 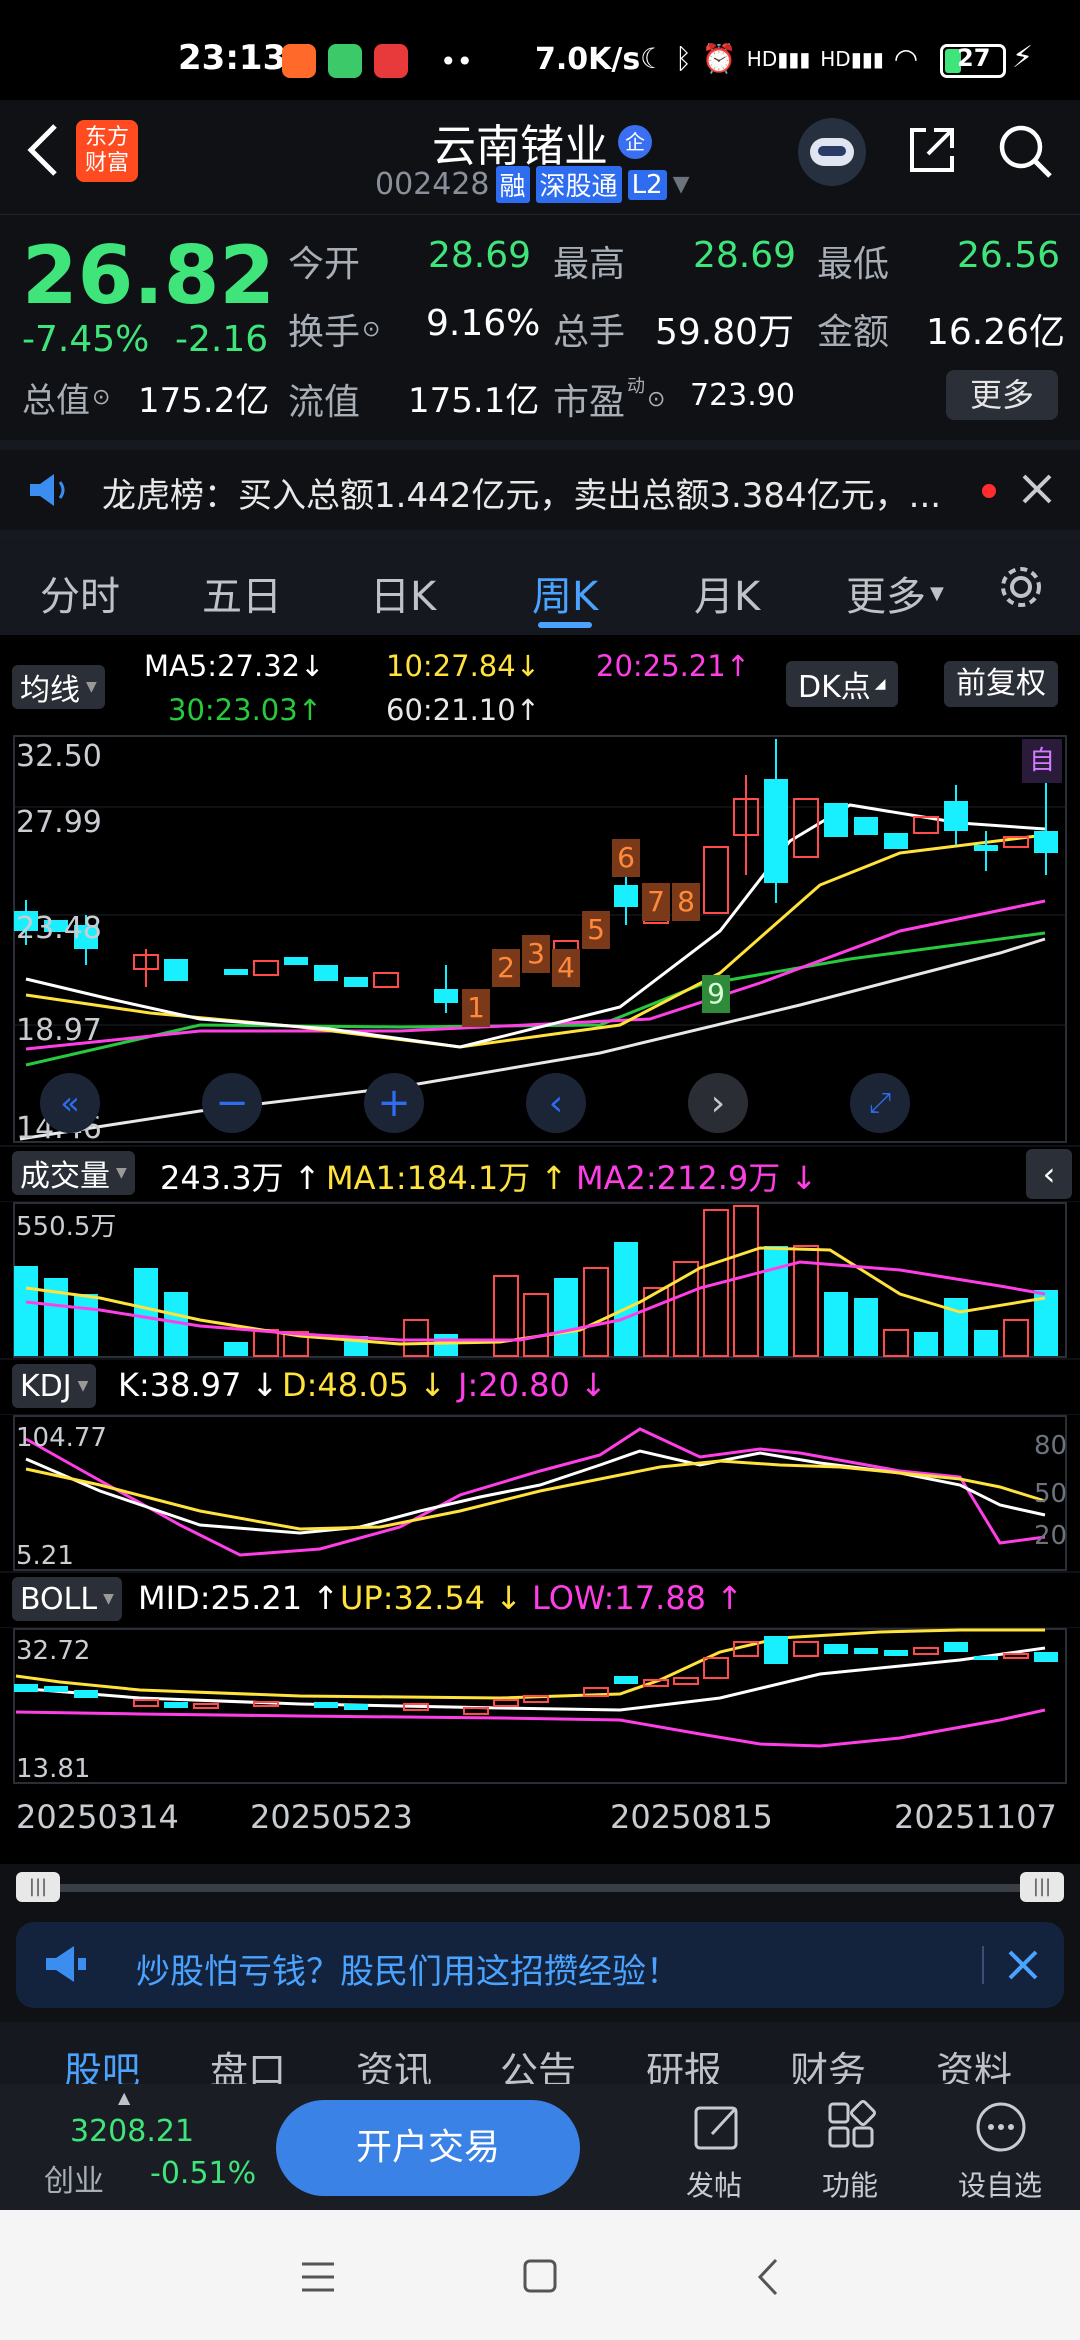 What do you see at coordinates (73, 1173) in the screenshot?
I see `volume-dropdown: 成交量 ▼` at bounding box center [73, 1173].